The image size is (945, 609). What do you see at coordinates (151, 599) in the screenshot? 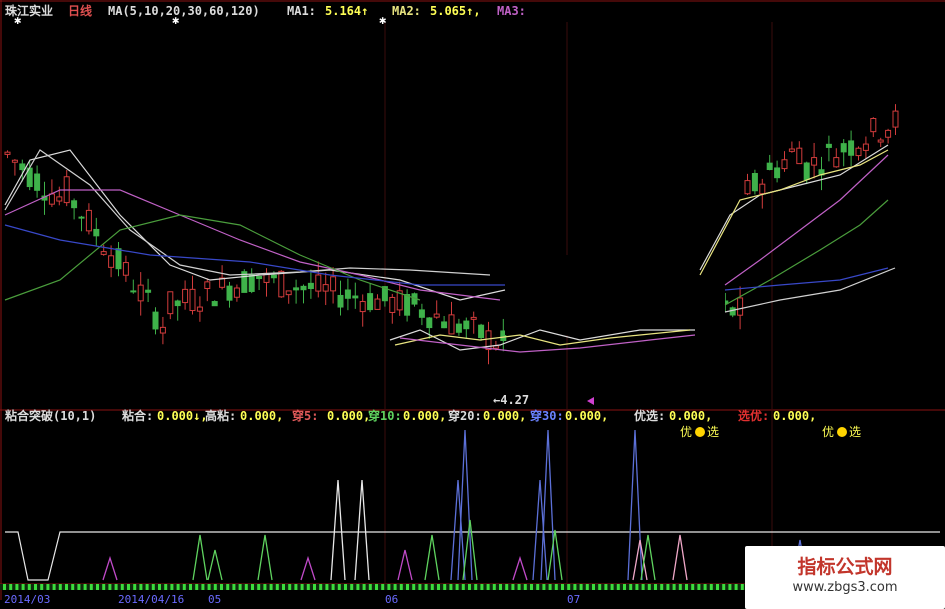
I see `date-label: 2014/04/16` at bounding box center [151, 599].